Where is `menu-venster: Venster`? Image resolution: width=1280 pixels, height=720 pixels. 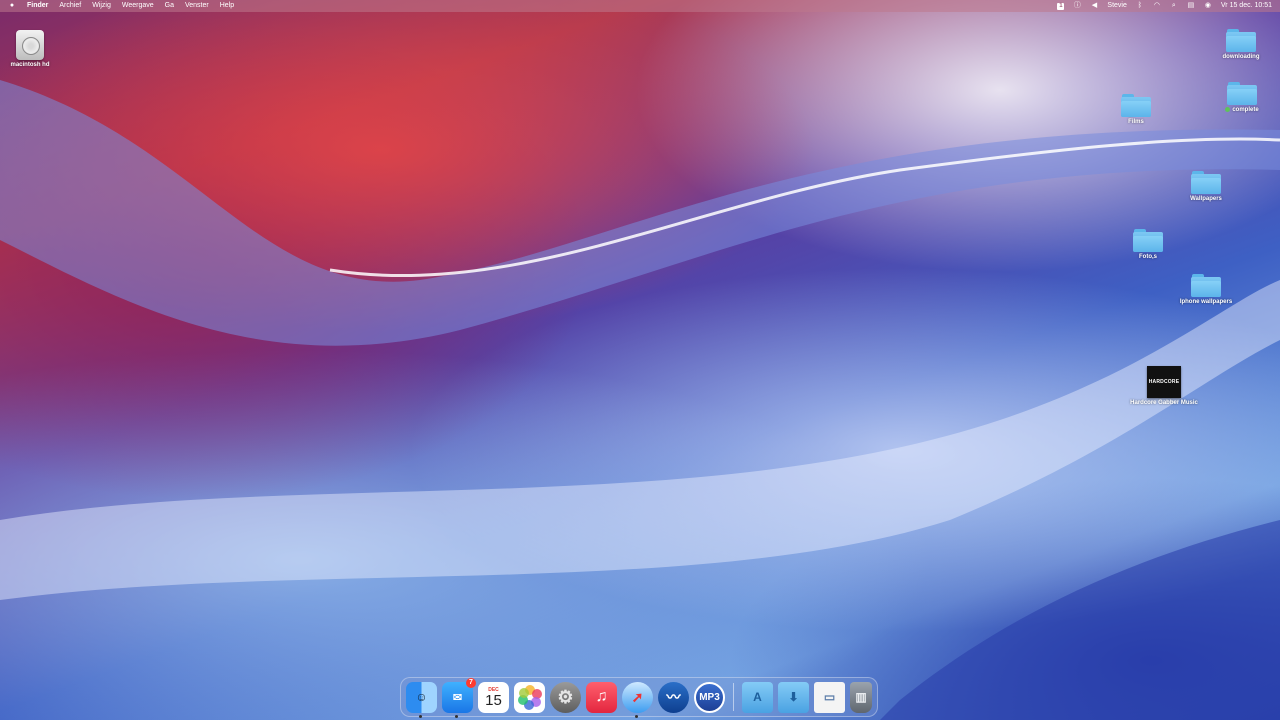
menu-venster: Venster is located at coordinates (197, 6).